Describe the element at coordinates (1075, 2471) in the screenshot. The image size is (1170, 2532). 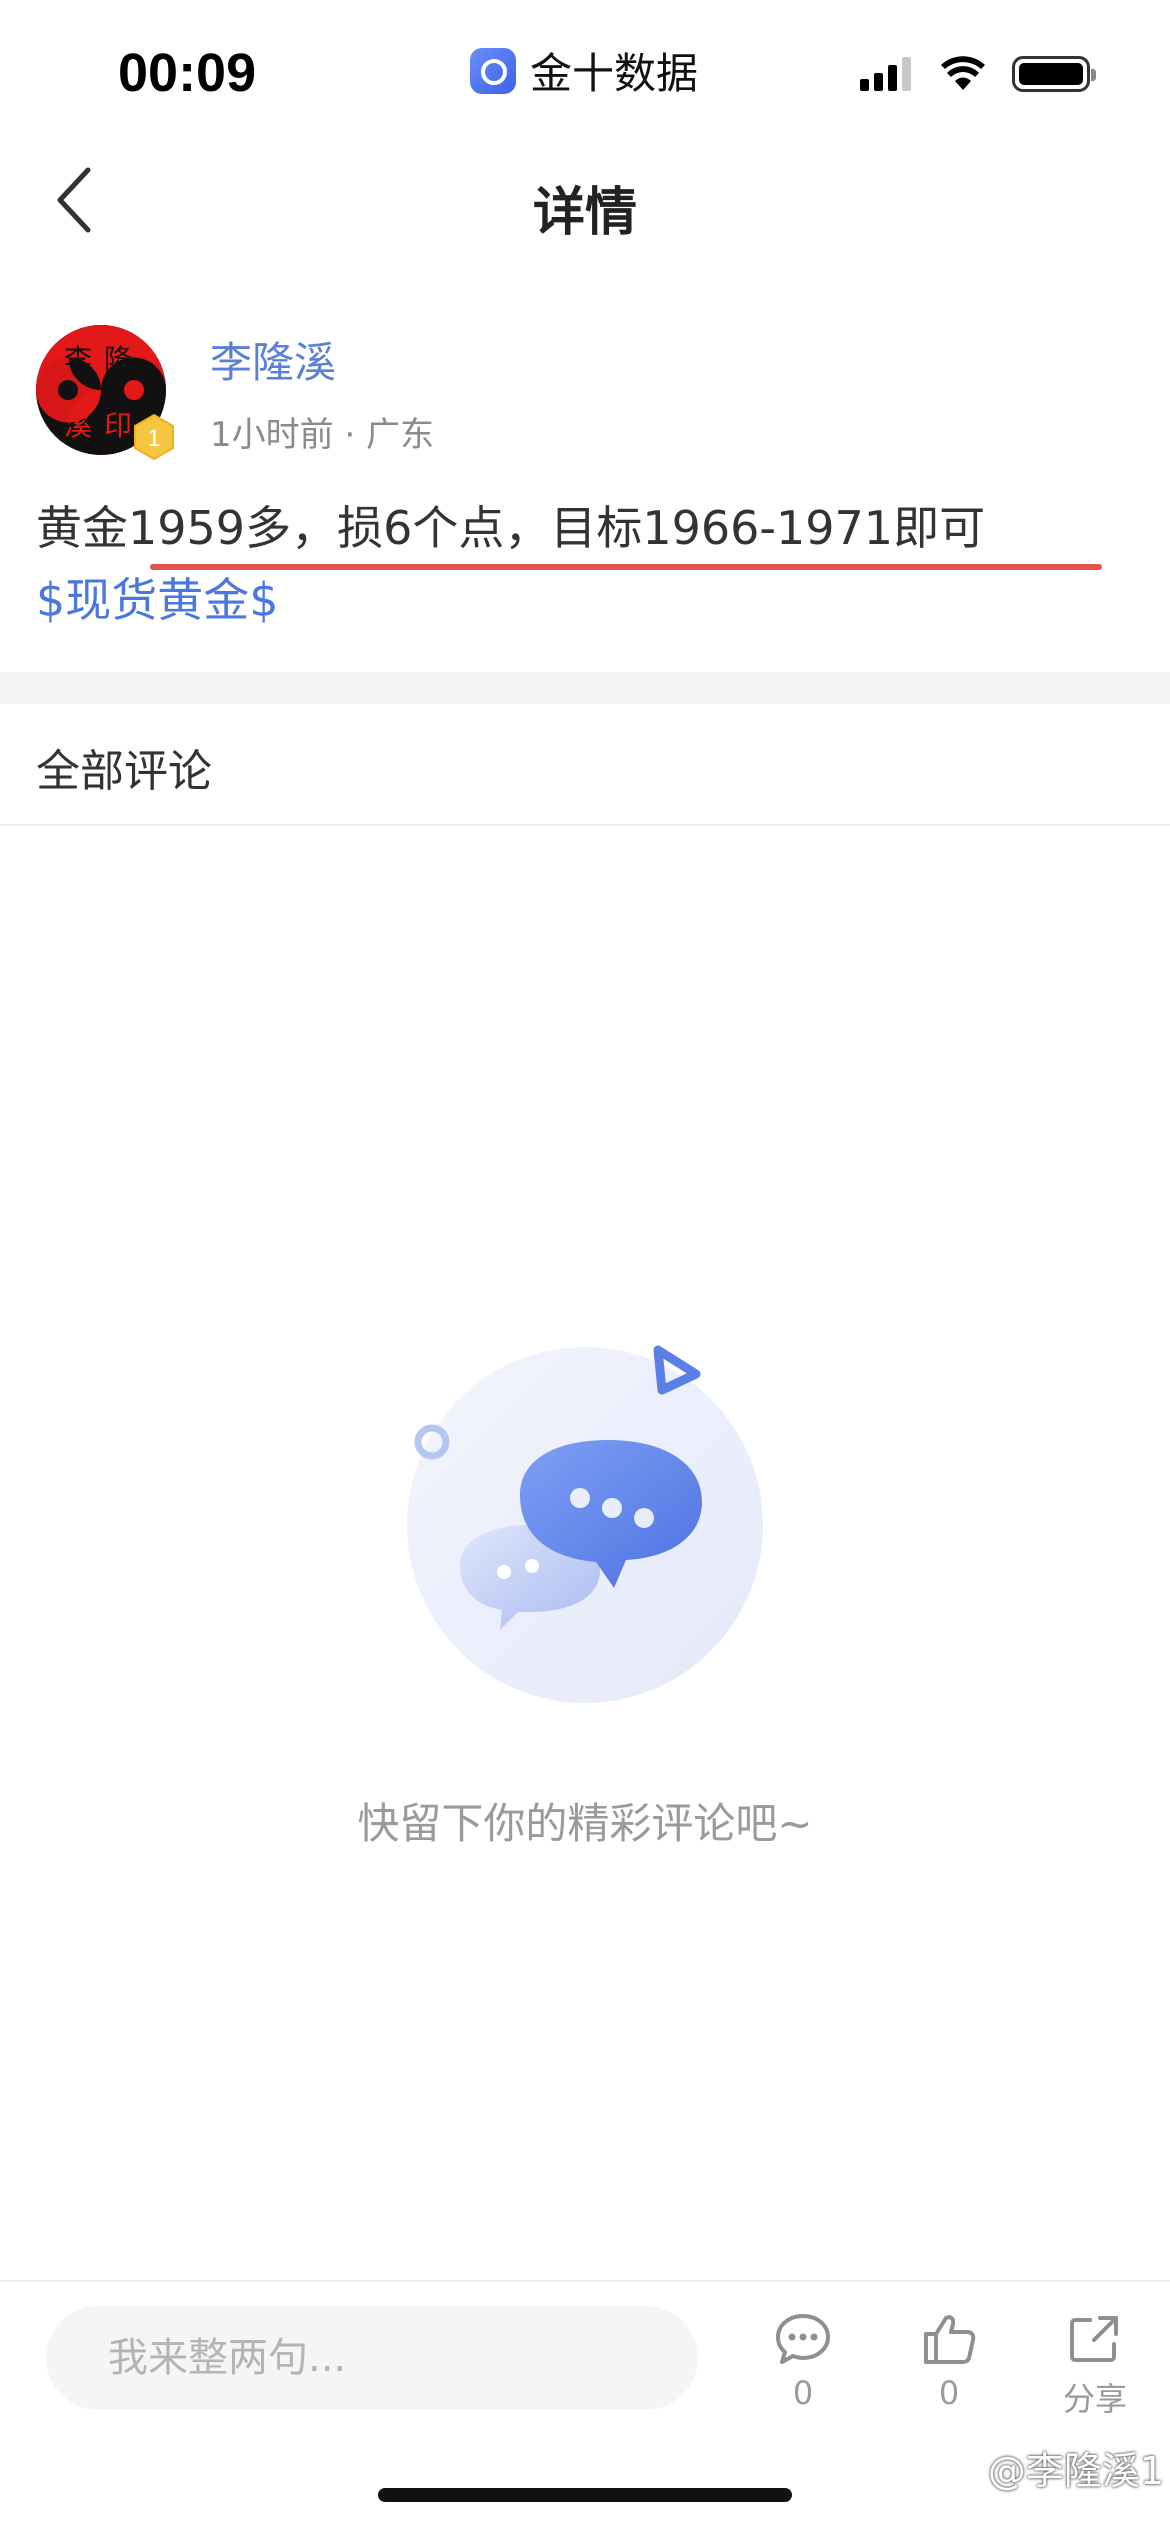
I see `watermark: @李隆溪1` at that location.